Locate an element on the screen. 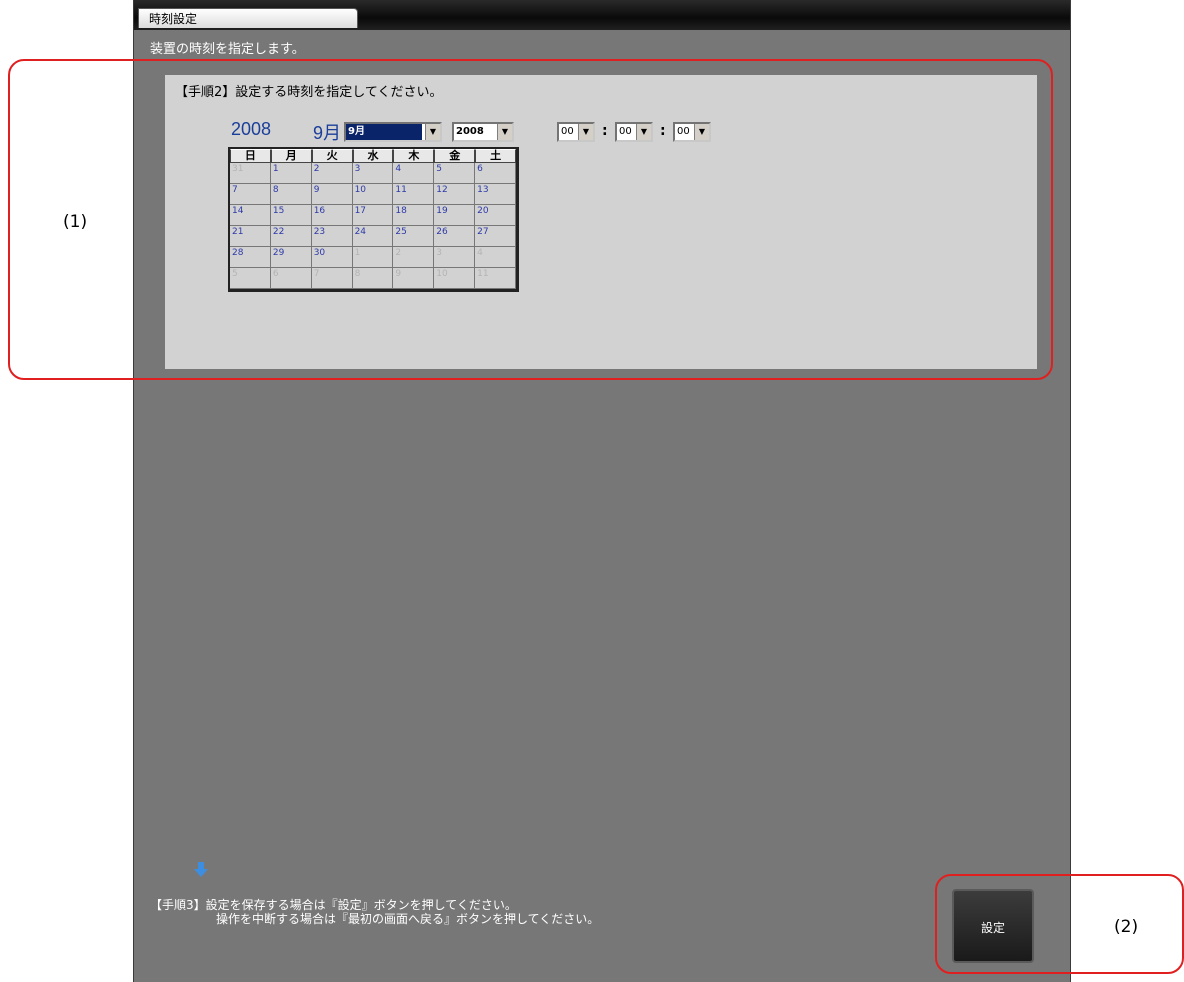  page-subtitle: 装置の時刻を指定します。 is located at coordinates (227, 49).